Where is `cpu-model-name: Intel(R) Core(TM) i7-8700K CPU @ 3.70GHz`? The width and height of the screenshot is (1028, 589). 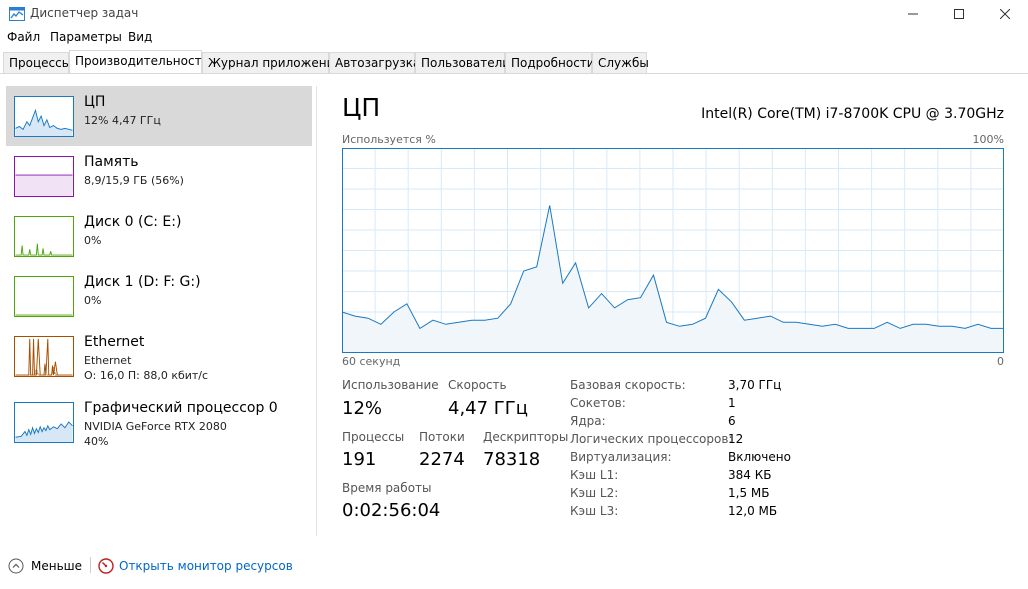 cpu-model-name: Intel(R) Core(TM) i7-8700K CPU @ 3.70GHz is located at coordinates (852, 114).